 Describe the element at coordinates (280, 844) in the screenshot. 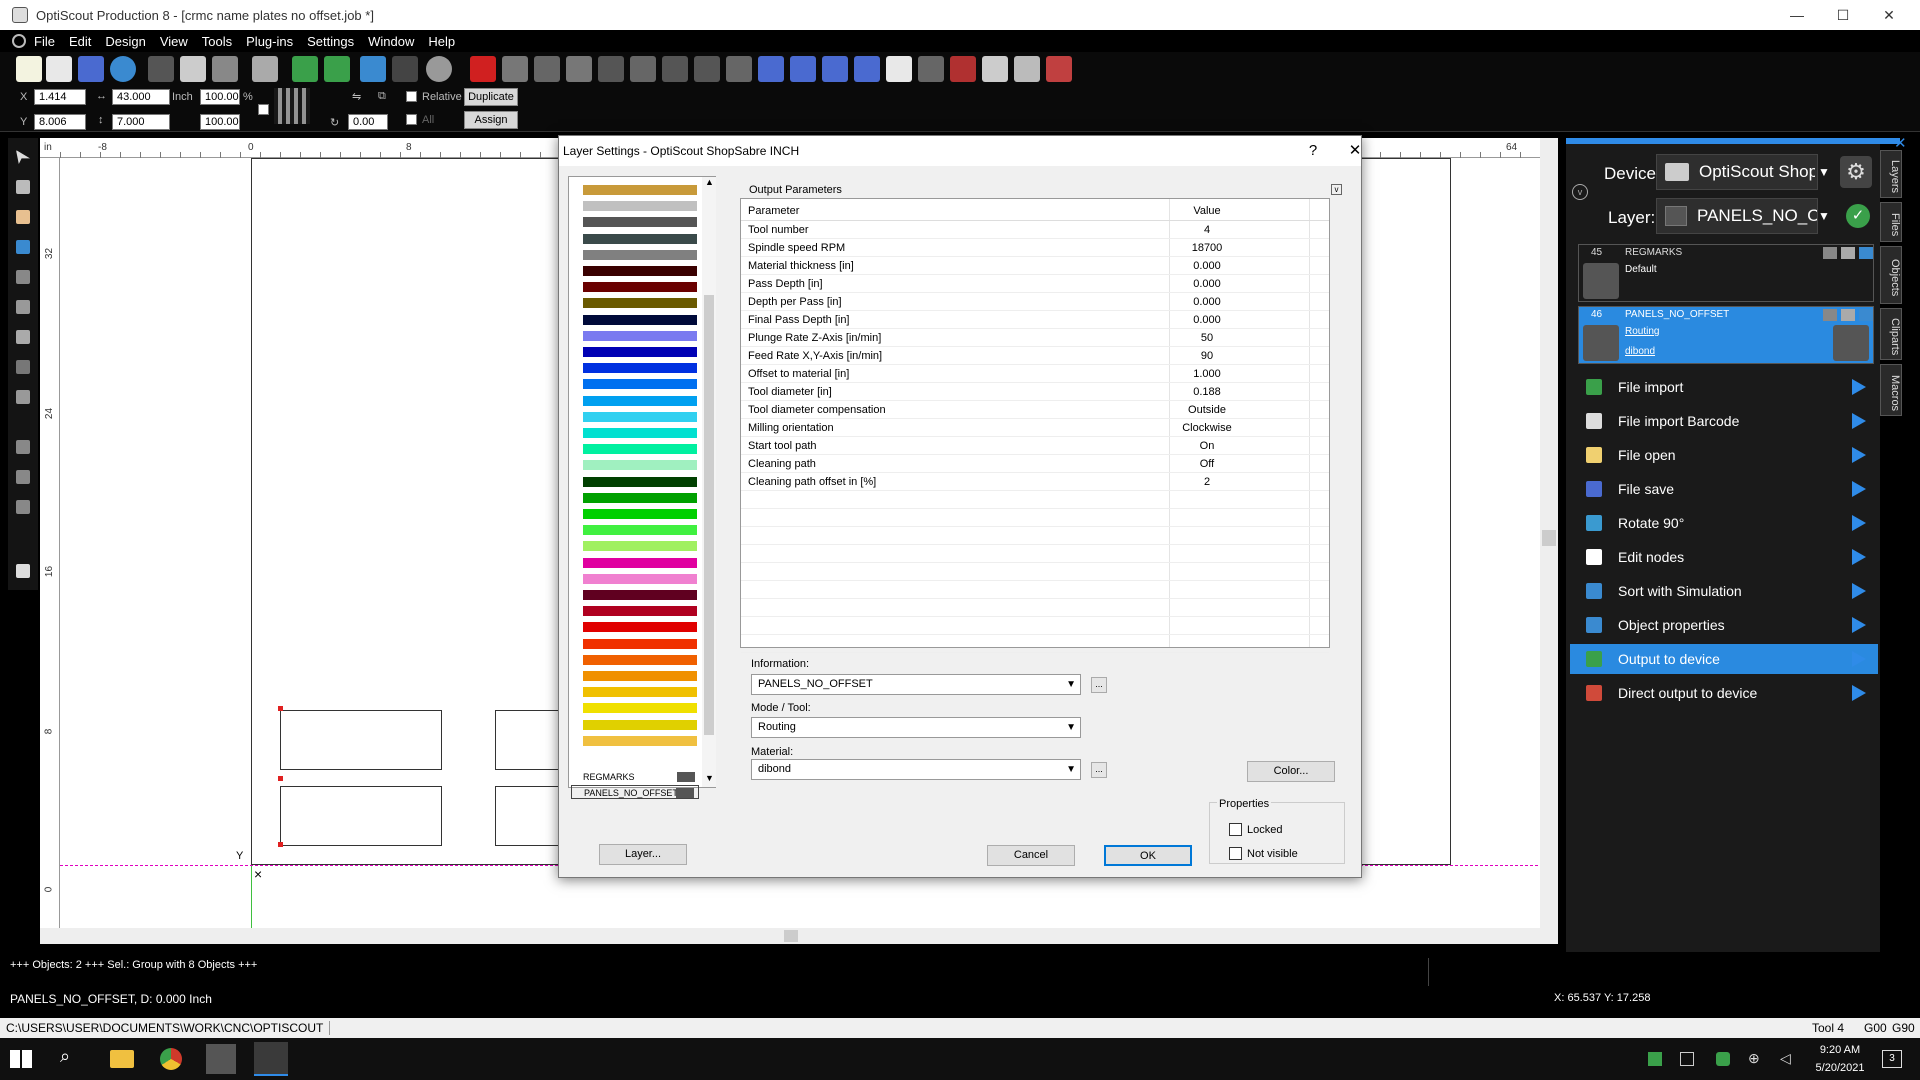

I see `selection-handle` at that location.